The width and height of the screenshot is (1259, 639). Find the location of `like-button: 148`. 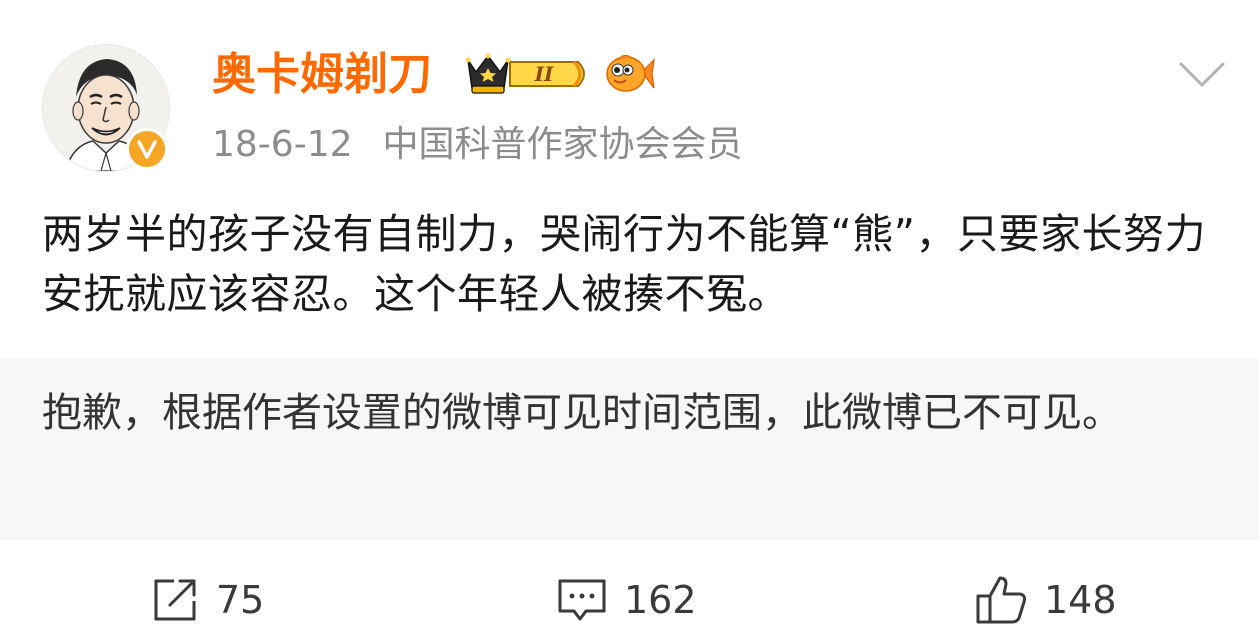

like-button: 148 is located at coordinates (1045, 600).